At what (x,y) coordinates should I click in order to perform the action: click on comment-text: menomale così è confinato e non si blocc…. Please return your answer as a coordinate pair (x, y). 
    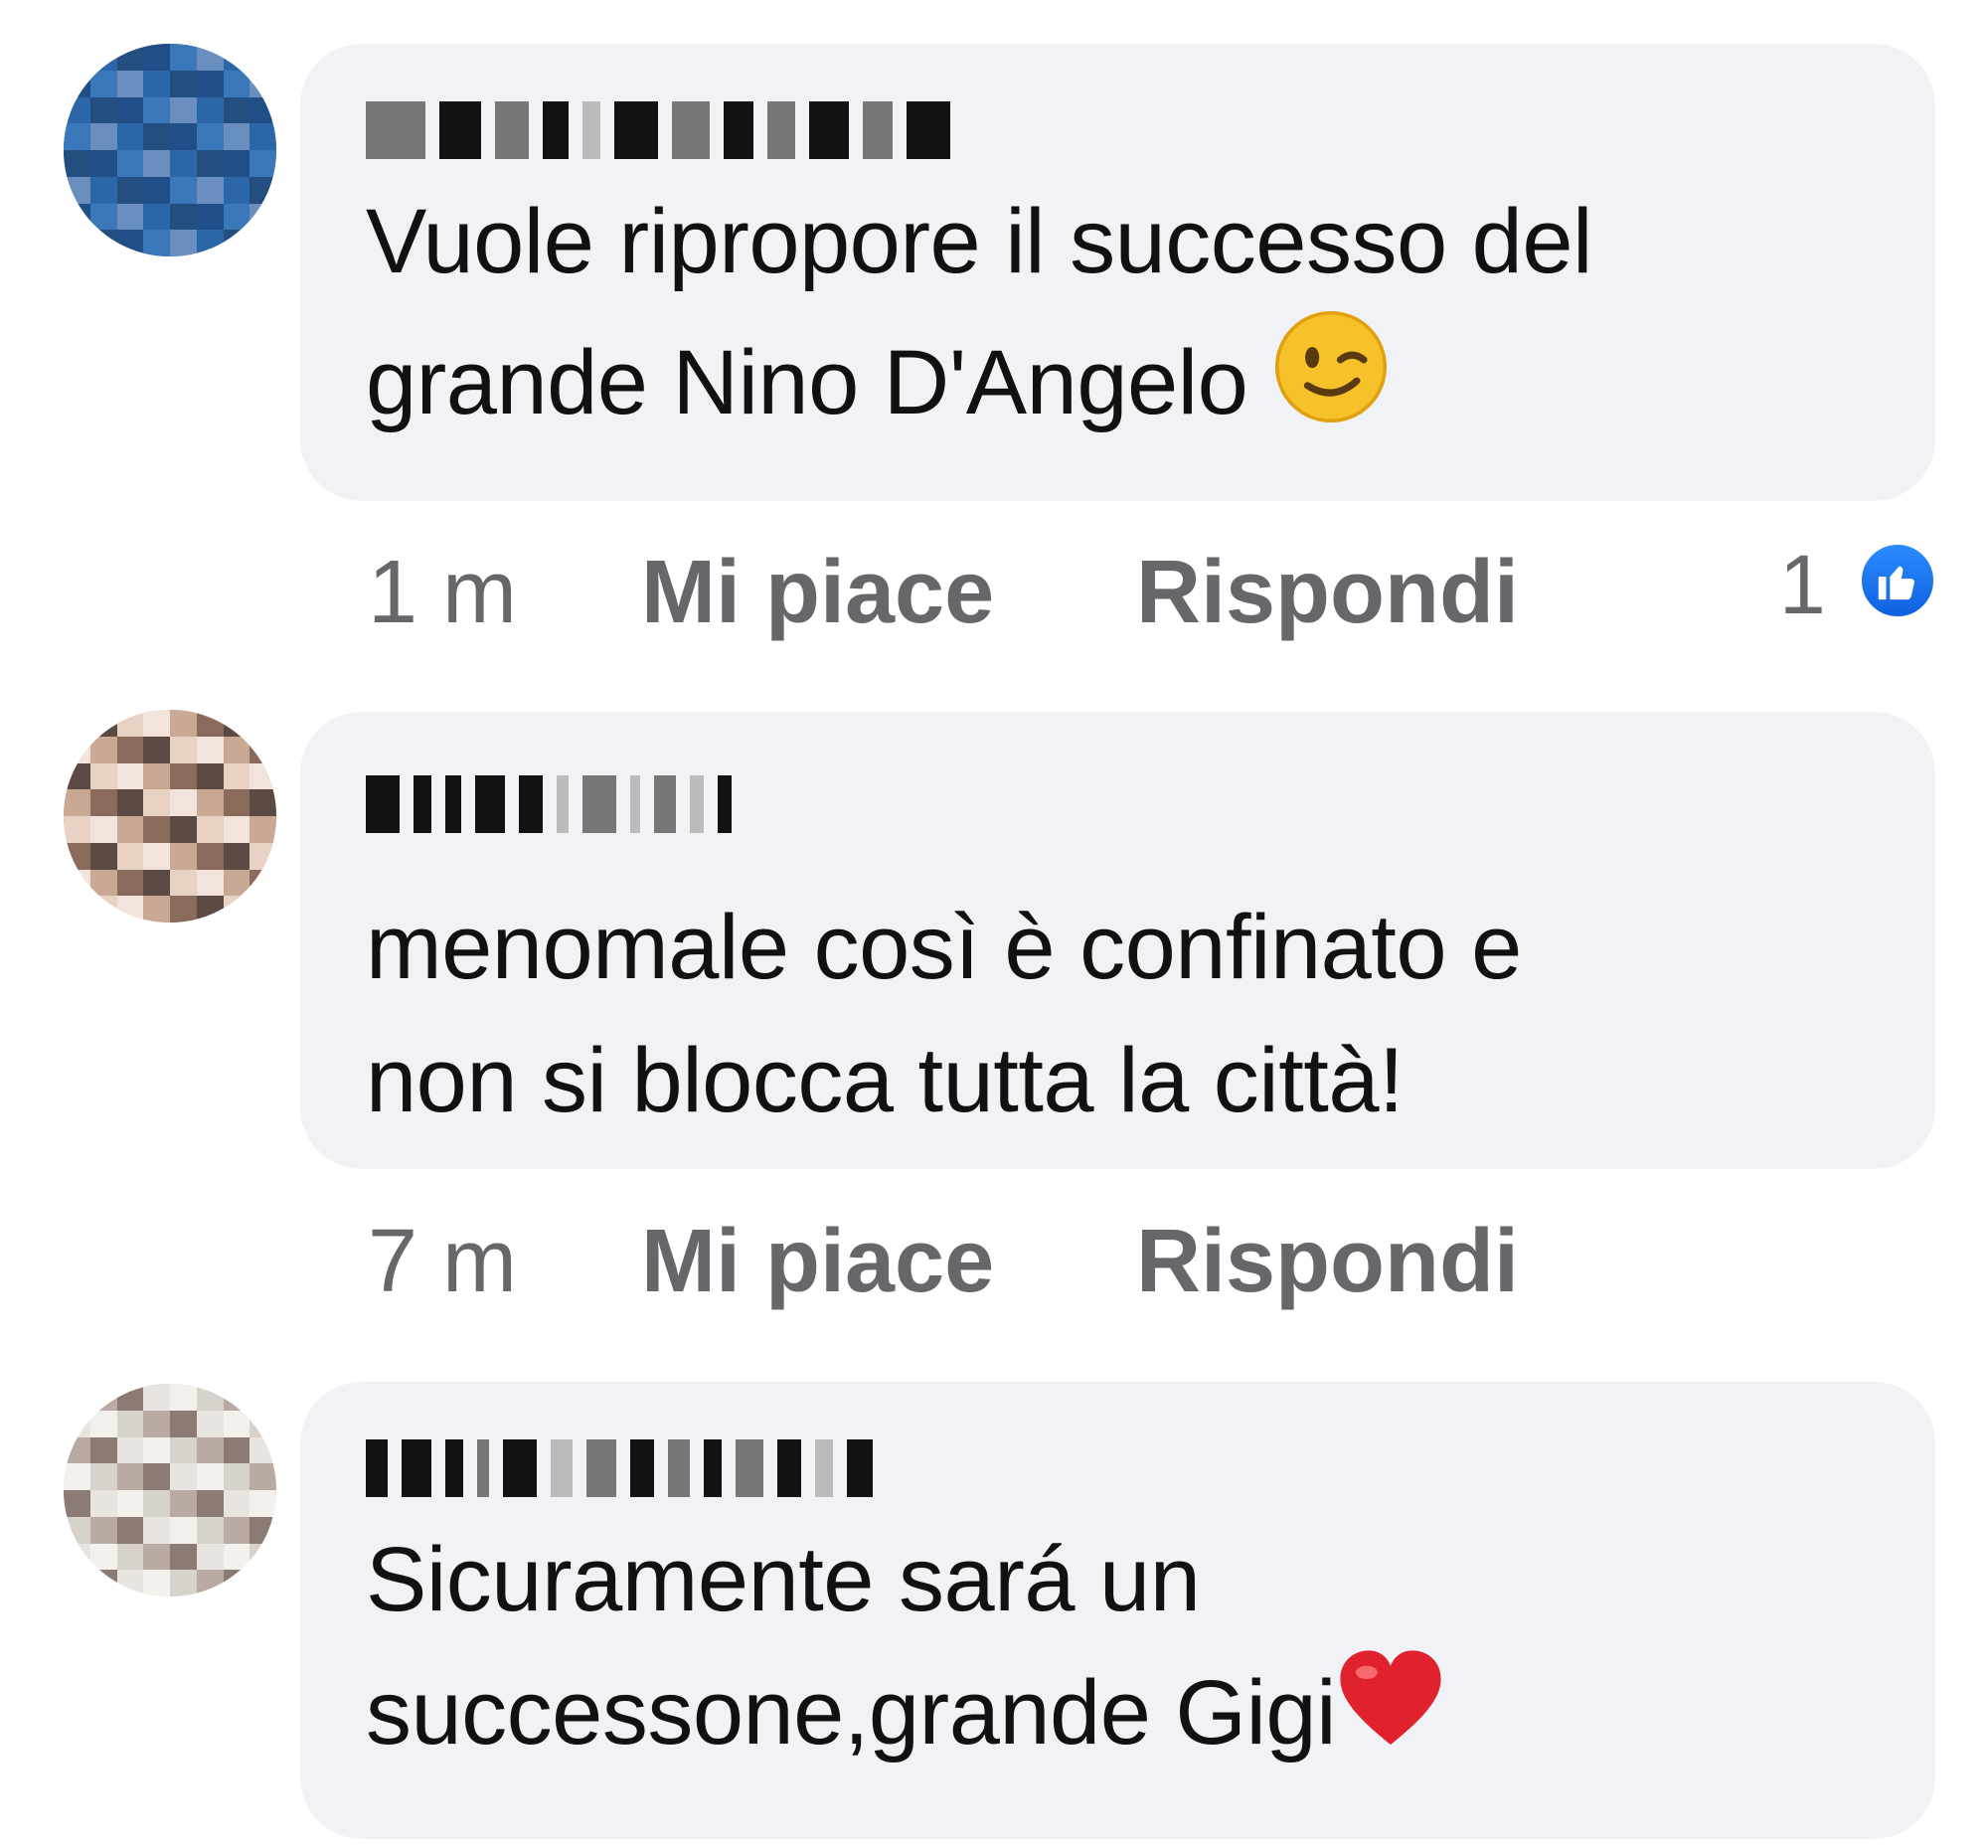
    Looking at the image, I should click on (1150, 1014).